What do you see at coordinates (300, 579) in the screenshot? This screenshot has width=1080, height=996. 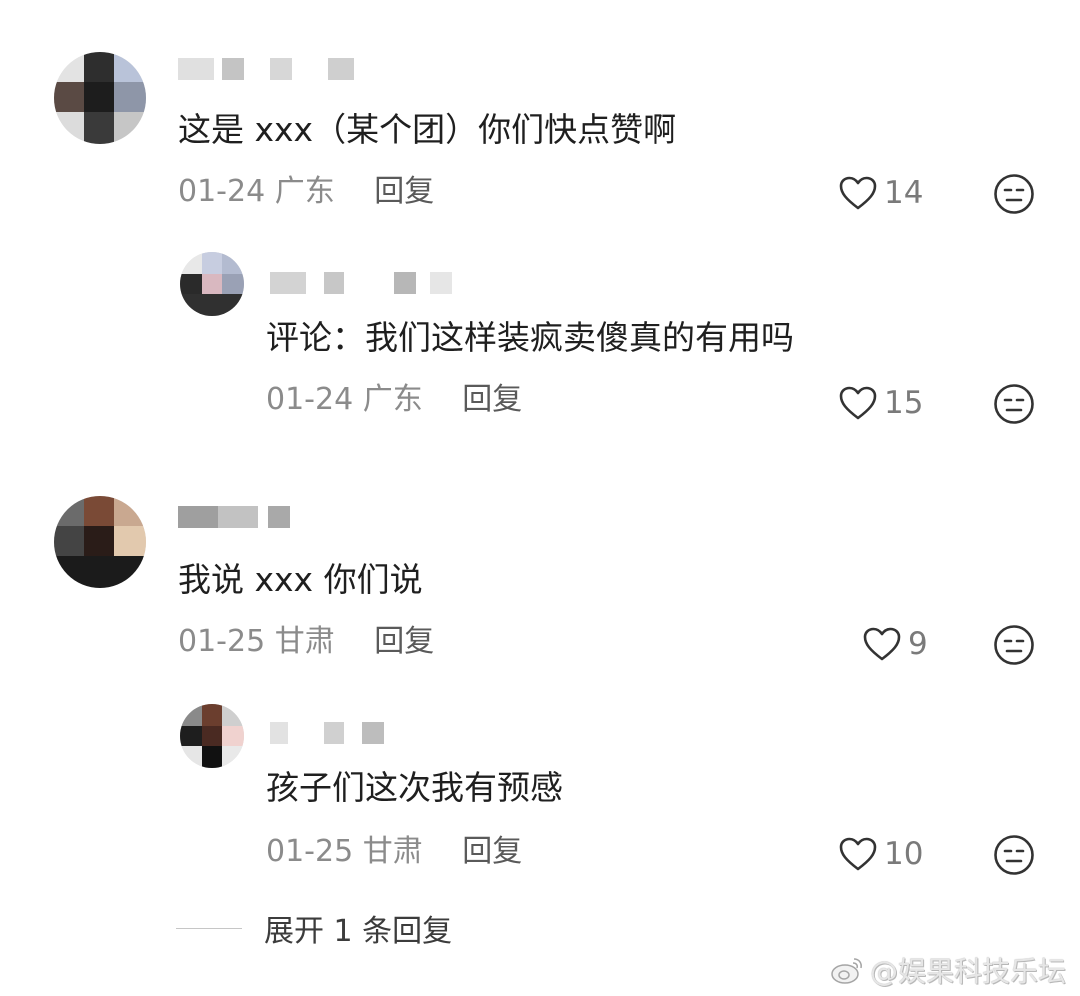 I see `comment-text: 我说 xxx 你们说` at bounding box center [300, 579].